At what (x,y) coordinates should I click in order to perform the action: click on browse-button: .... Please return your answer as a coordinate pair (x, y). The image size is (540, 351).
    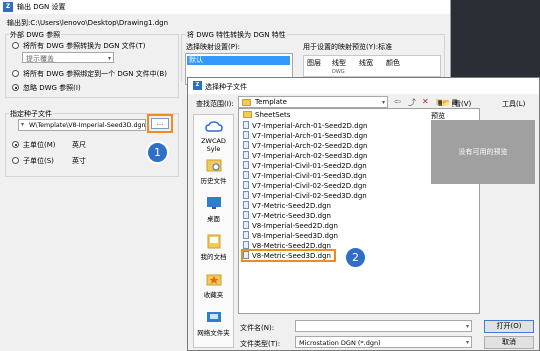
    Looking at the image, I should click on (160, 123).